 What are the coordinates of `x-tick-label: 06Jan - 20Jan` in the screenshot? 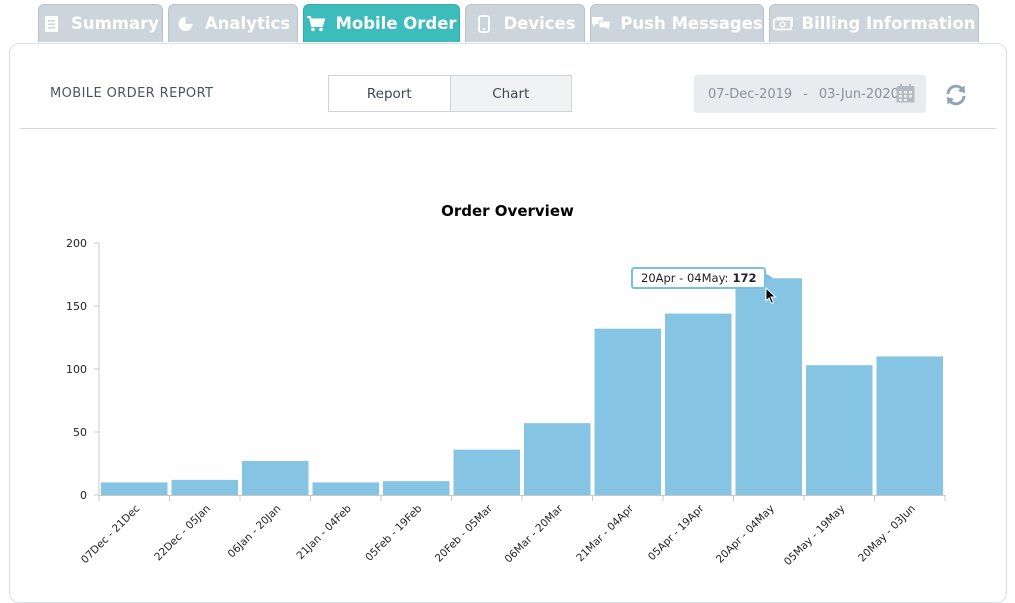 It's located at (255, 532).